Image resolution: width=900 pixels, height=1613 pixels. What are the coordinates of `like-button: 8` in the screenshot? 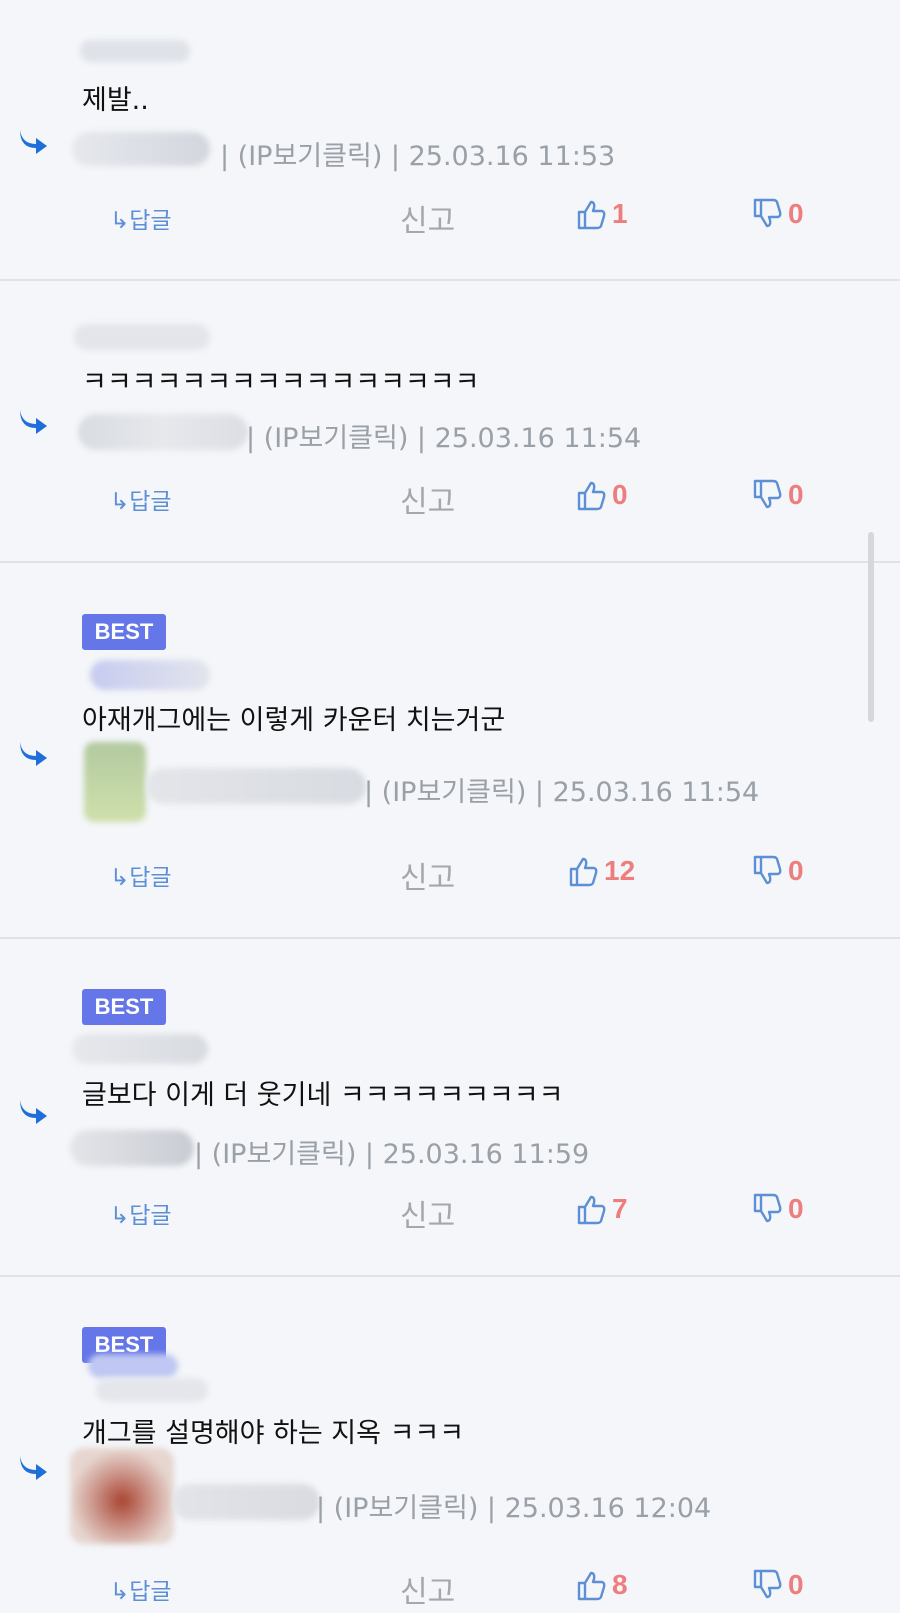 It's located at (602, 1585).